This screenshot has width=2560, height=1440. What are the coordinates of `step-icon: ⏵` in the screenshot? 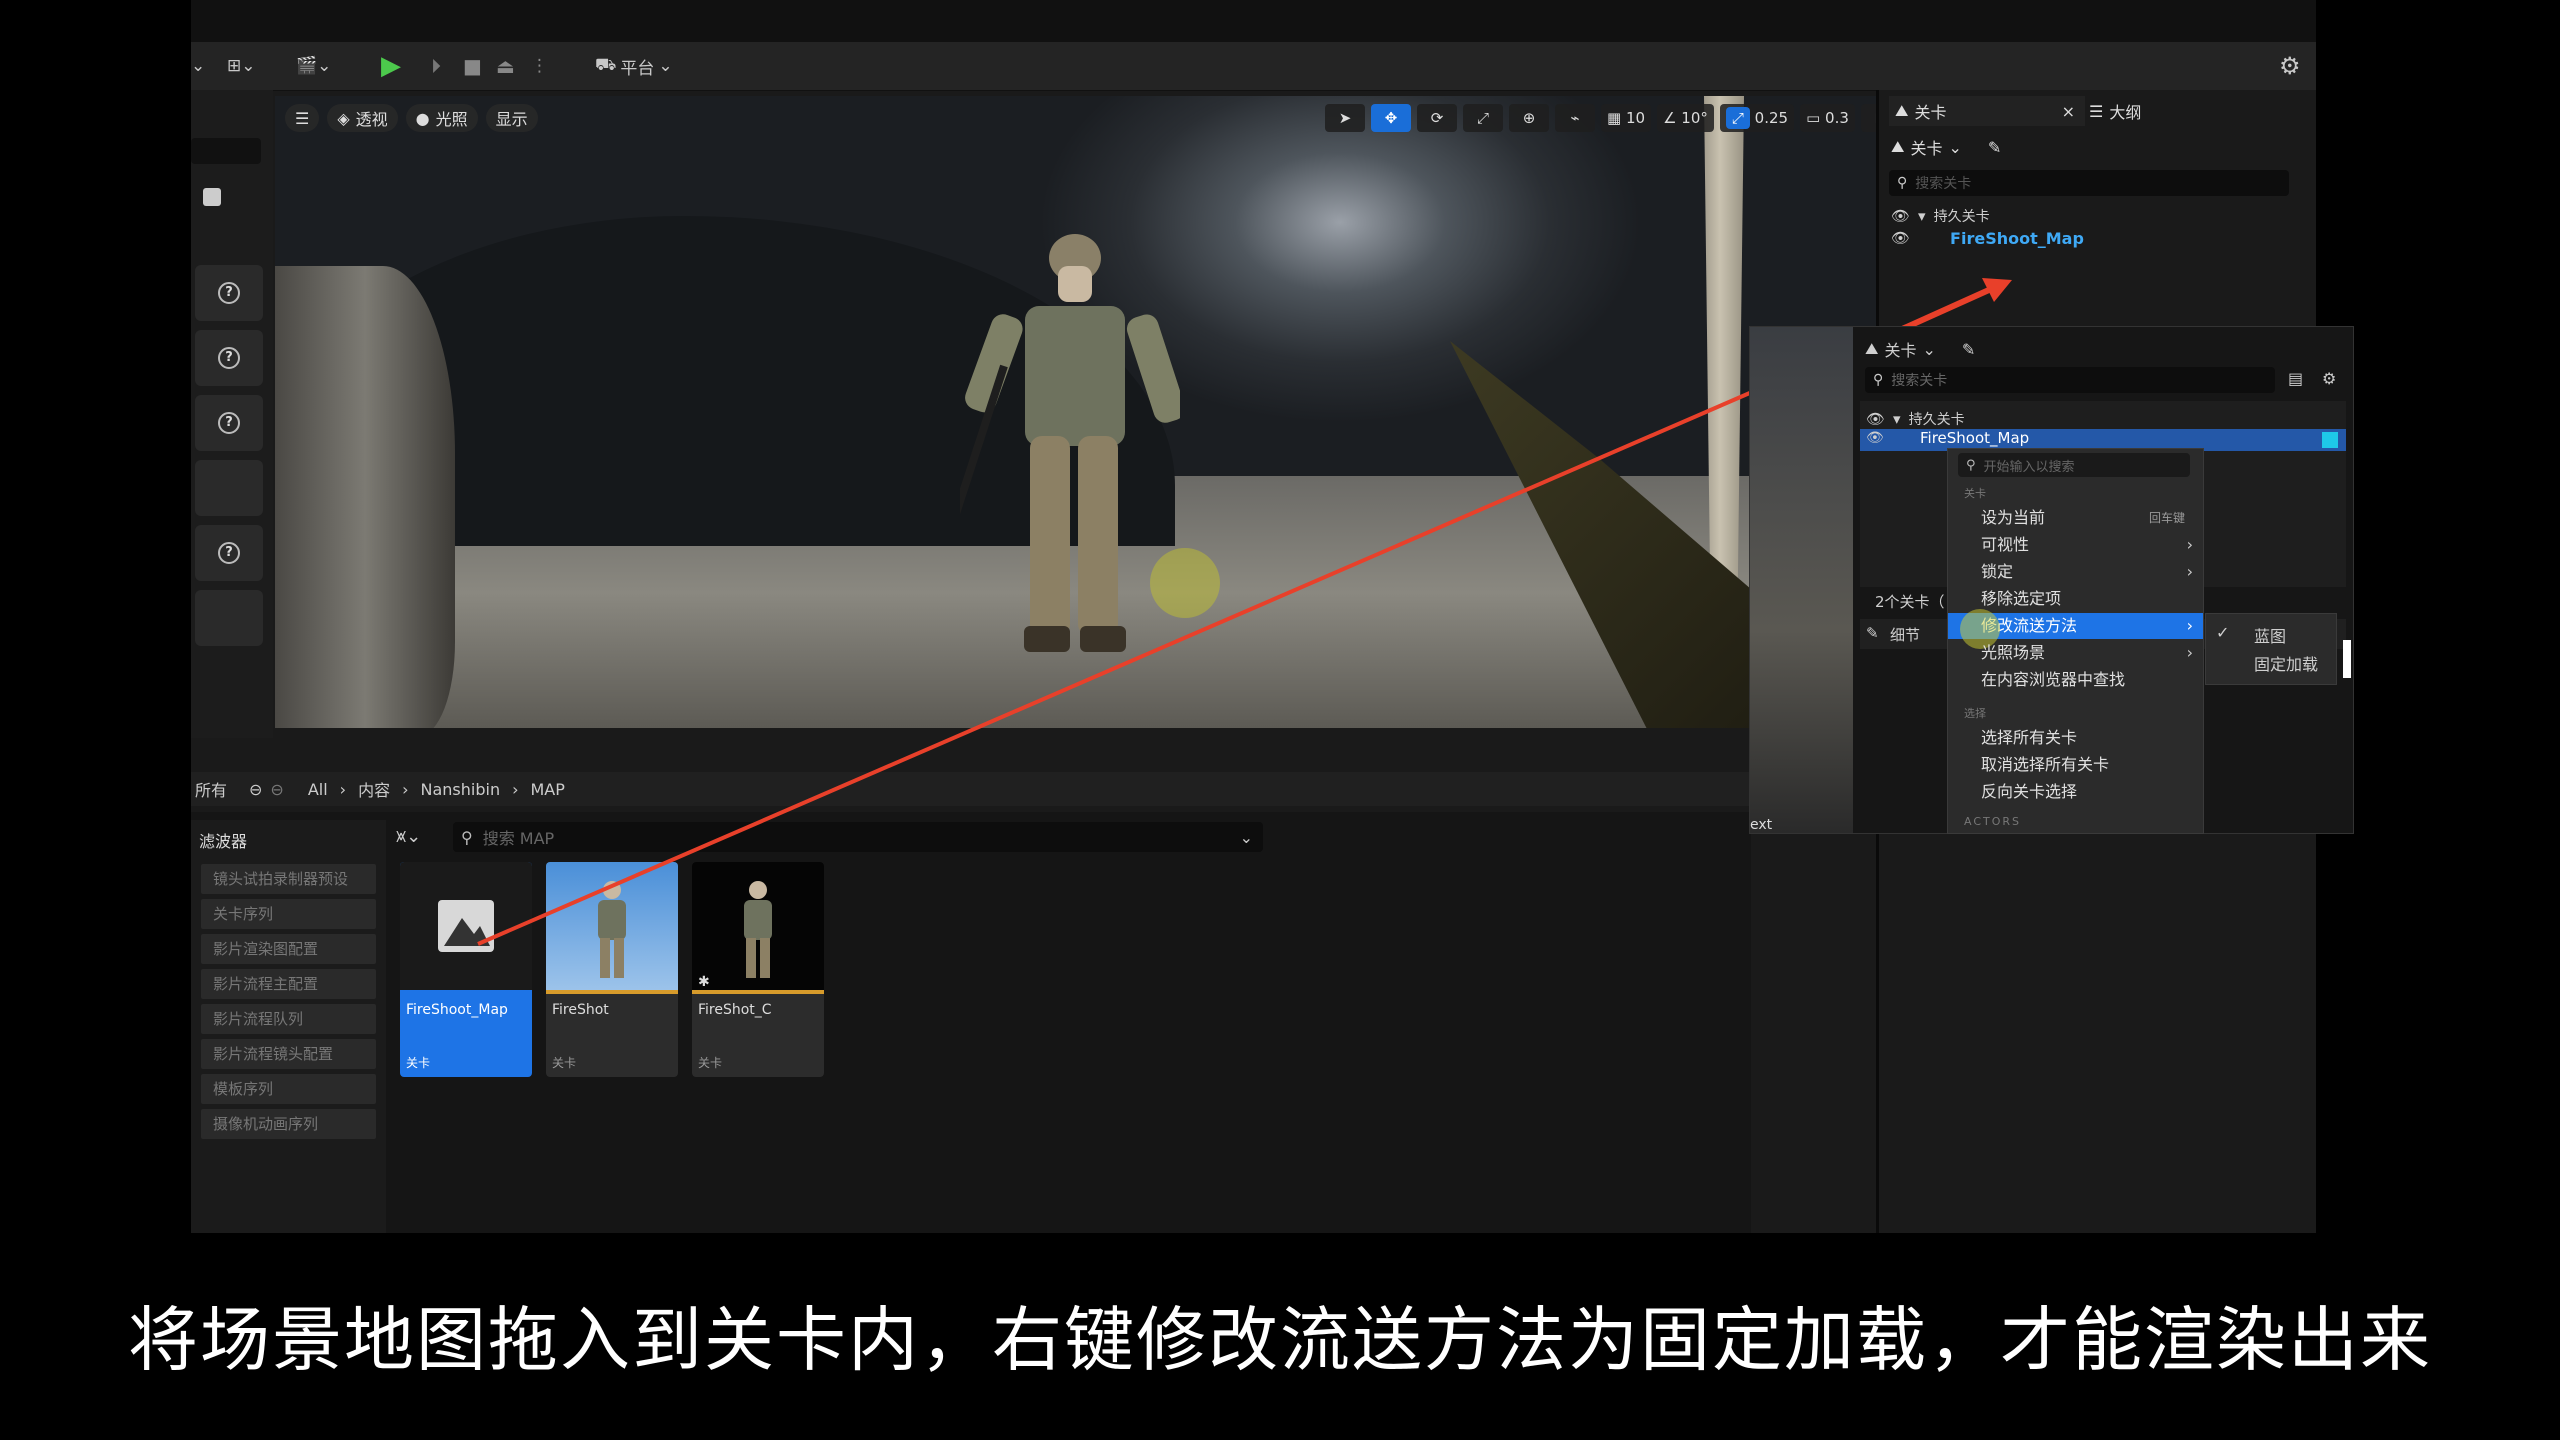 It's located at (436, 66).